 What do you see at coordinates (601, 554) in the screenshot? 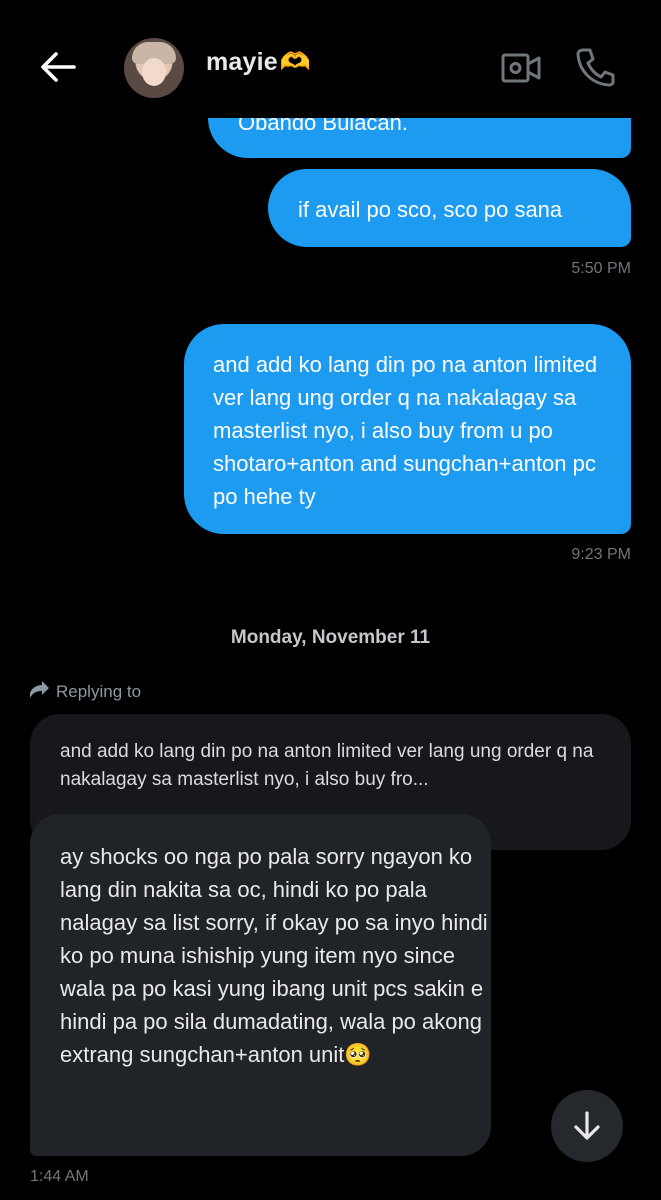
I see `message-timestamp: 9:23 PM` at bounding box center [601, 554].